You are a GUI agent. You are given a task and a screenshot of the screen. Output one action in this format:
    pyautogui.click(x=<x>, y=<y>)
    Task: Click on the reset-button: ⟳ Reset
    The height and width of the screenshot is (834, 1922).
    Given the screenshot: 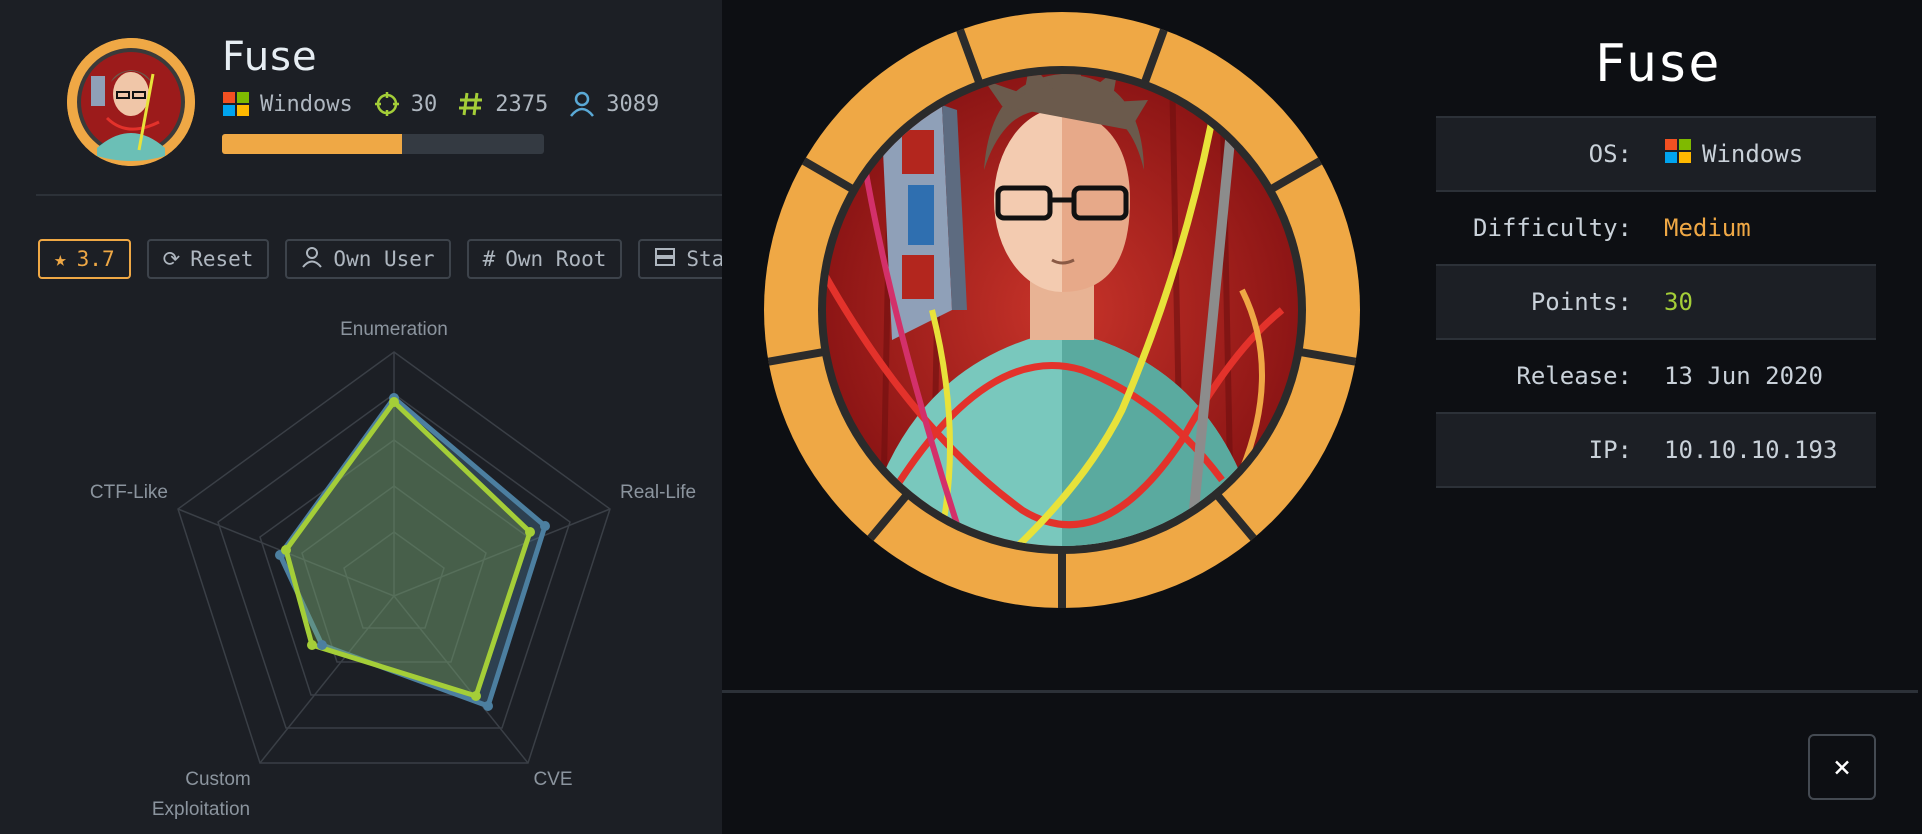 What is the action you would take?
    pyautogui.click(x=208, y=259)
    